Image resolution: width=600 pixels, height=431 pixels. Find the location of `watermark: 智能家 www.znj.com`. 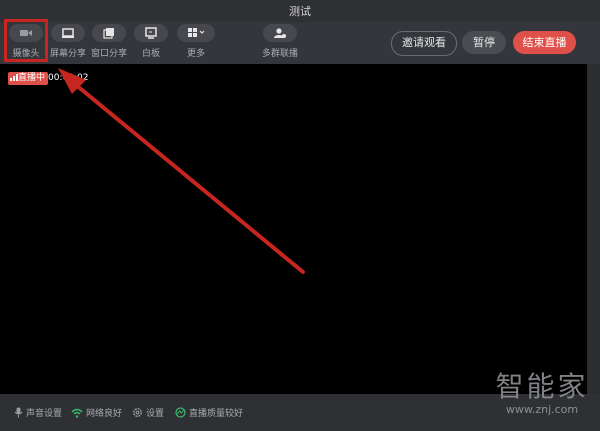

watermark: 智能家 www.znj.com is located at coordinates (542, 390).